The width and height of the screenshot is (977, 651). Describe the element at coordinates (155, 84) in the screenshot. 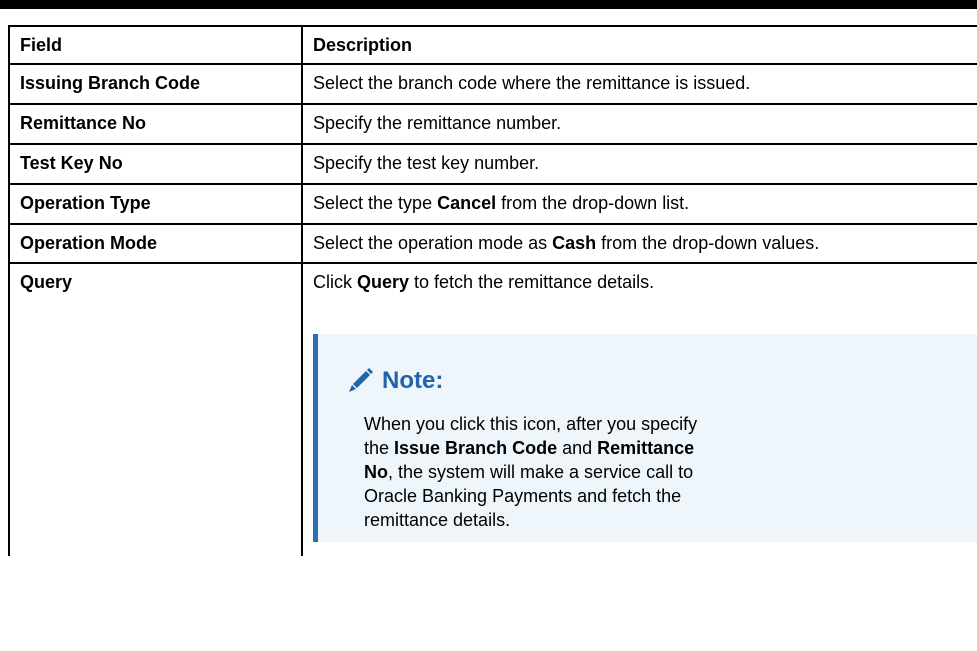

I see `field-name: Issuing Branch Code` at that location.